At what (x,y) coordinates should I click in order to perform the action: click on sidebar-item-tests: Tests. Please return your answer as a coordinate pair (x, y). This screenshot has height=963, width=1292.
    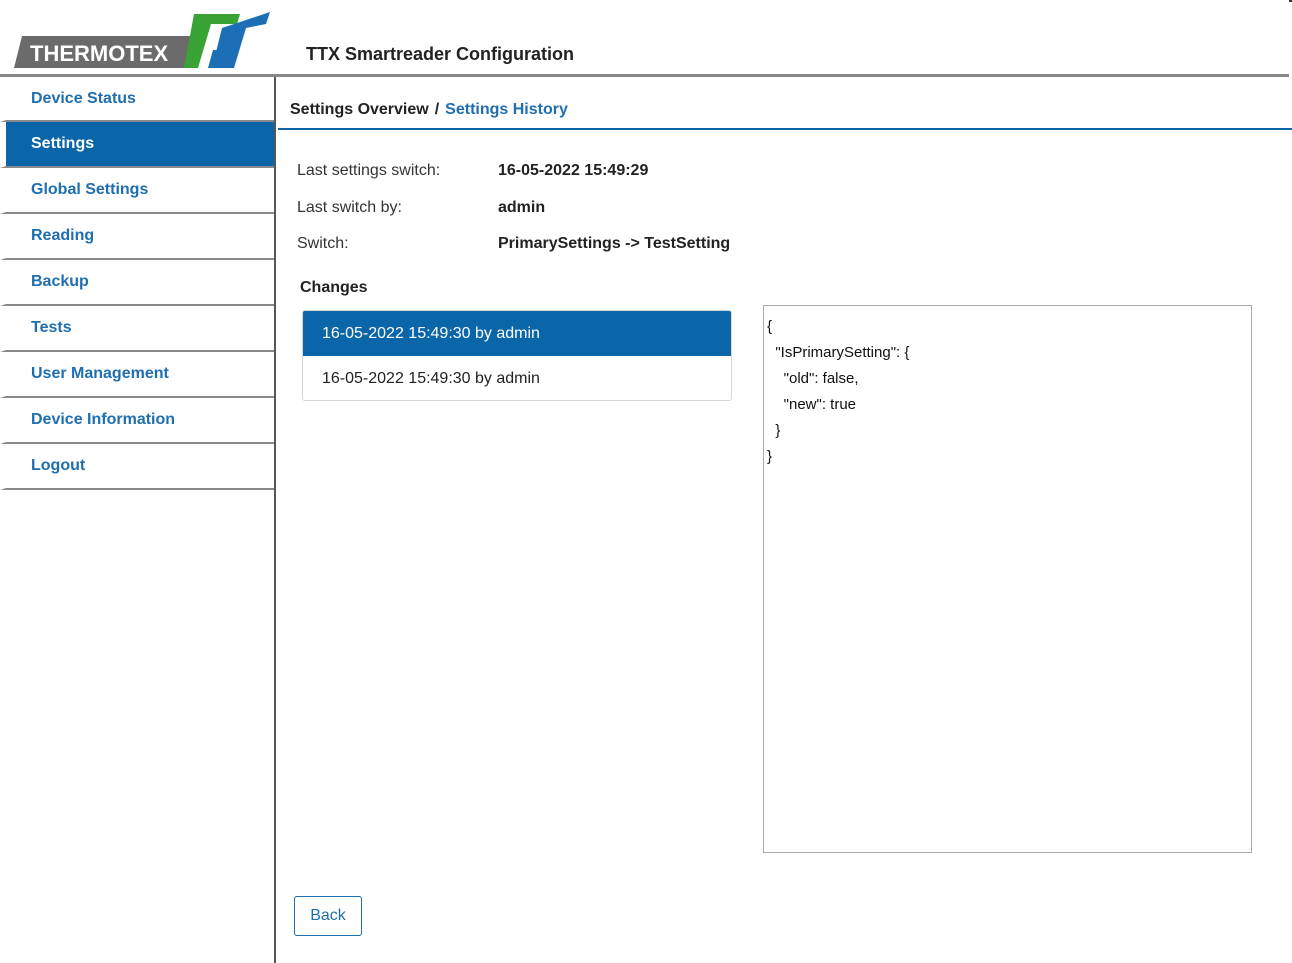
    Looking at the image, I should click on (137, 329).